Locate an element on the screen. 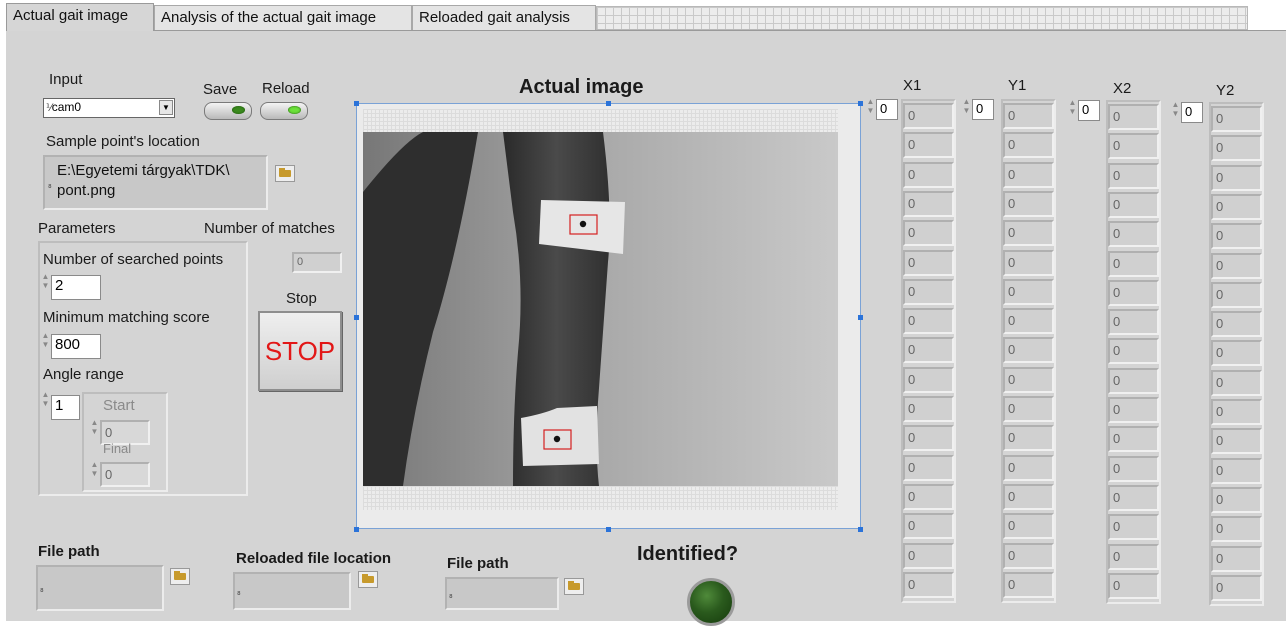  sample-location-label: Sample point's location is located at coordinates (123, 141).